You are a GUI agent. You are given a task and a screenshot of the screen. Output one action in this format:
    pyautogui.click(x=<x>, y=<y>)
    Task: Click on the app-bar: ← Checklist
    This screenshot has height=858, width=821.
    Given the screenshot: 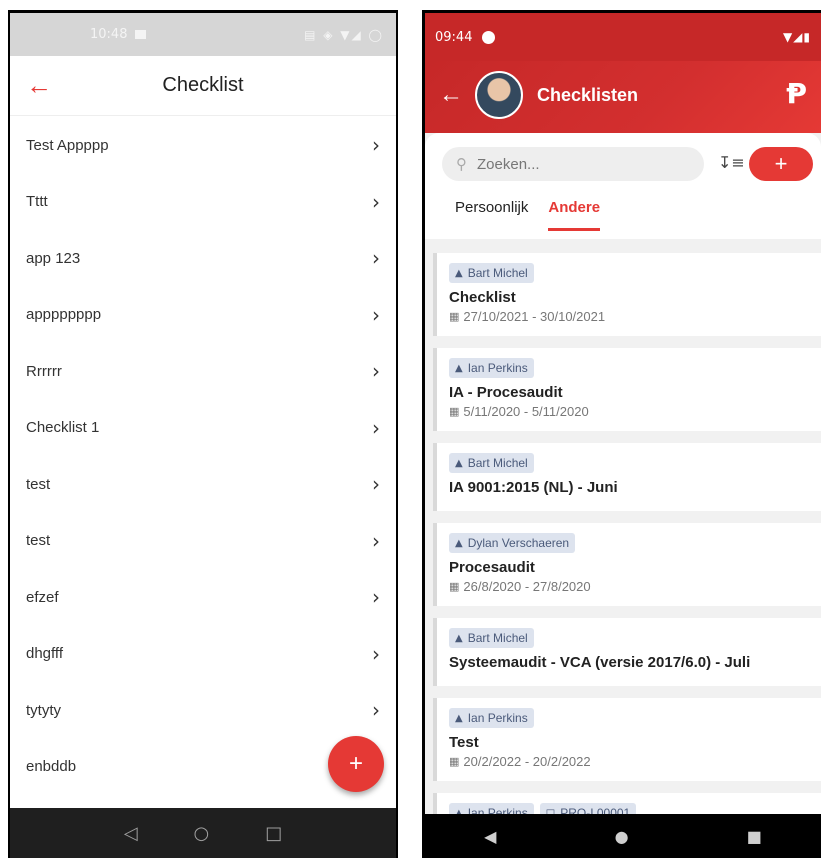 What is the action you would take?
    pyautogui.click(x=203, y=86)
    